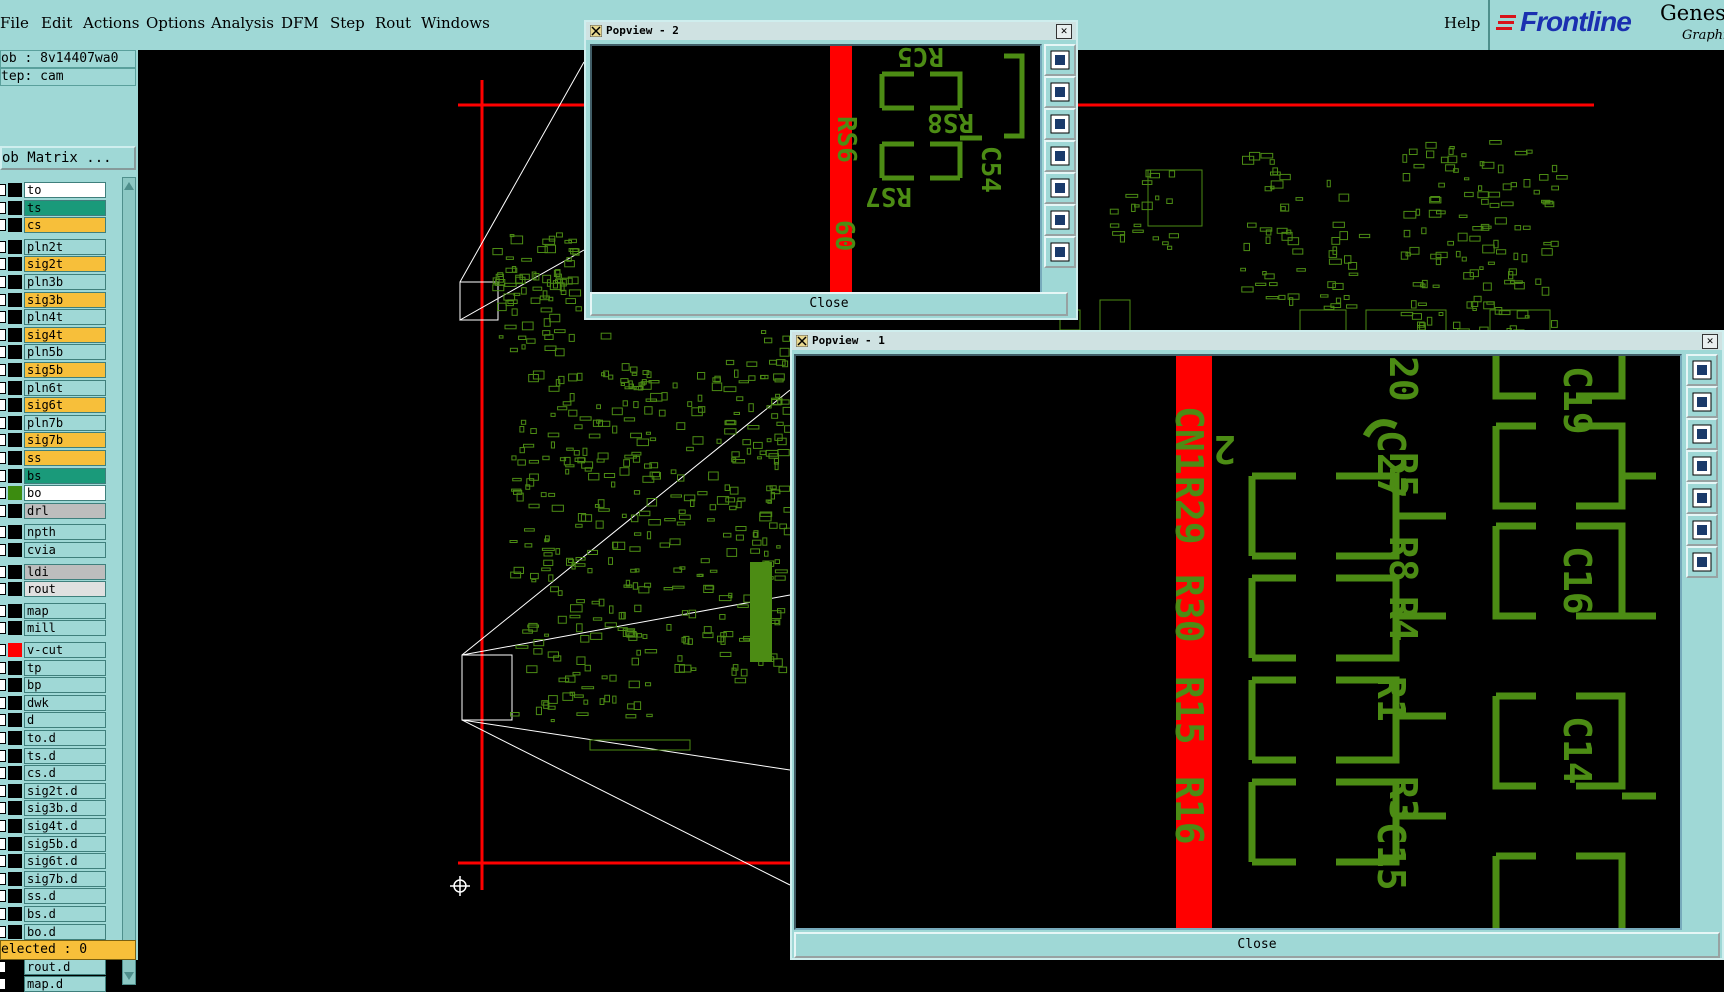  Describe the element at coordinates (1702, 370) in the screenshot. I see `zoom-home-button` at that location.